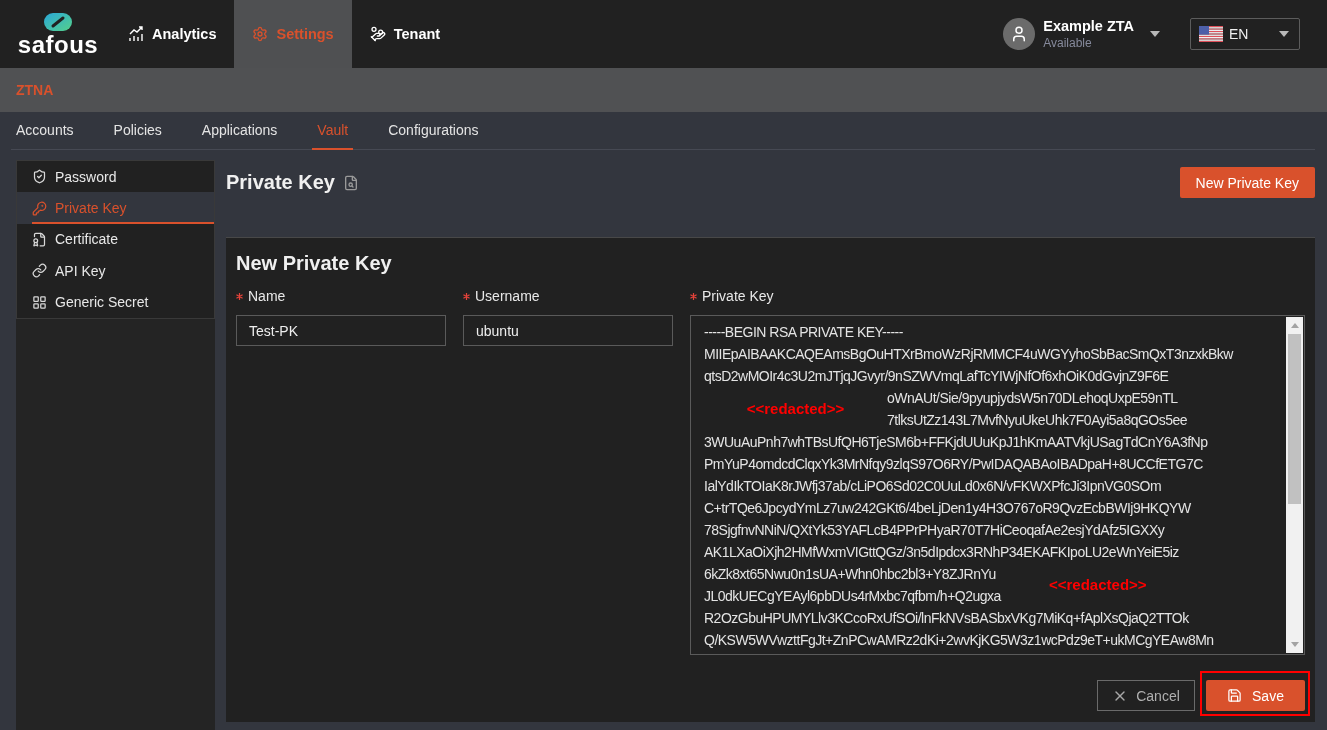 This screenshot has width=1327, height=730. Describe the element at coordinates (45, 131) in the screenshot. I see `tab: Accounts` at that location.